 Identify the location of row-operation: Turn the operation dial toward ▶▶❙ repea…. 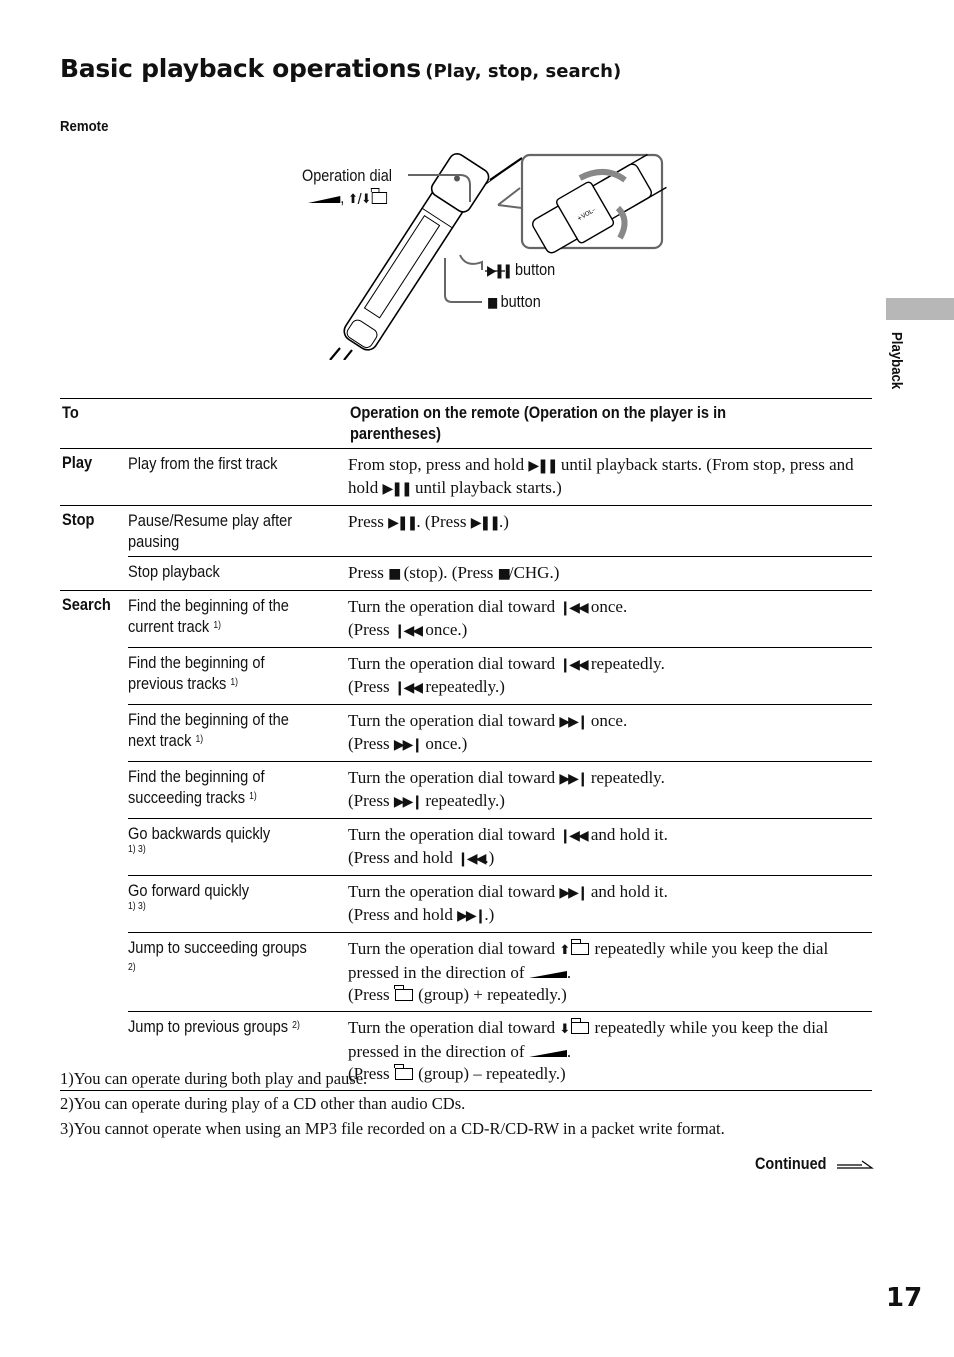
(610, 790).